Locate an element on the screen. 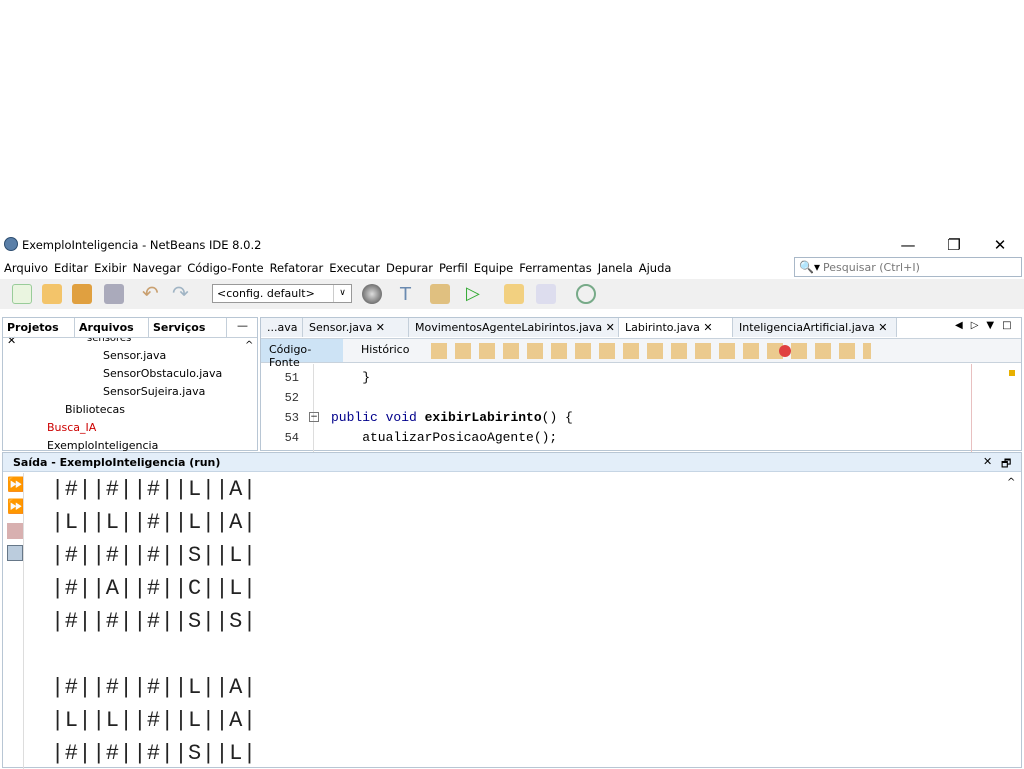  rerun-different-icon: ⏩ is located at coordinates (15, 507).